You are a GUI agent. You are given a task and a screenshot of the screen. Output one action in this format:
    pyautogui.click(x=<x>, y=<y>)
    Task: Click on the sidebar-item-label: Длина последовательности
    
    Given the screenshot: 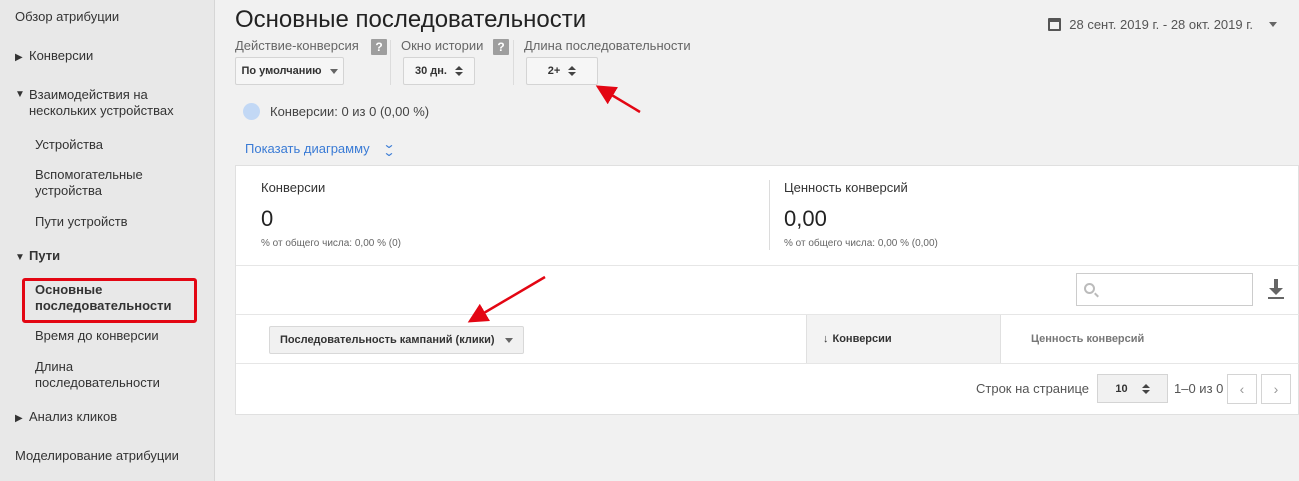 What is the action you would take?
    pyautogui.click(x=97, y=374)
    